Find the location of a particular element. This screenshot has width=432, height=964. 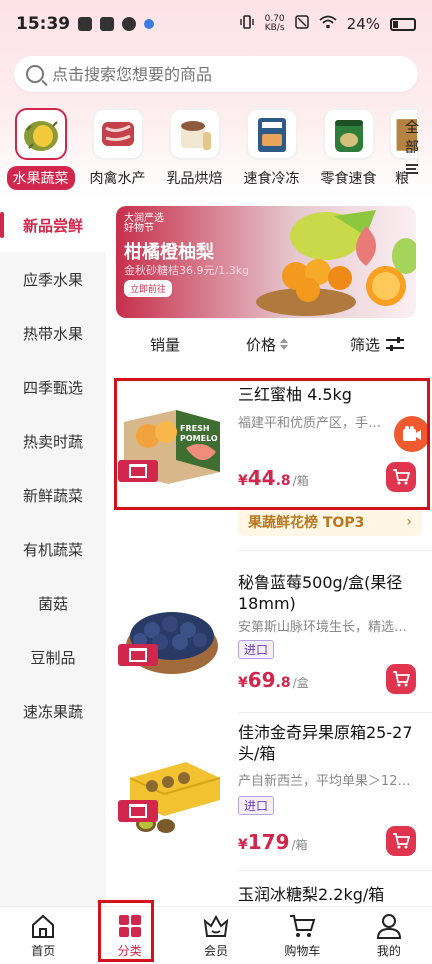

sidebar-item-hot-vegetables: 热卖时蔬 is located at coordinates (53, 441).